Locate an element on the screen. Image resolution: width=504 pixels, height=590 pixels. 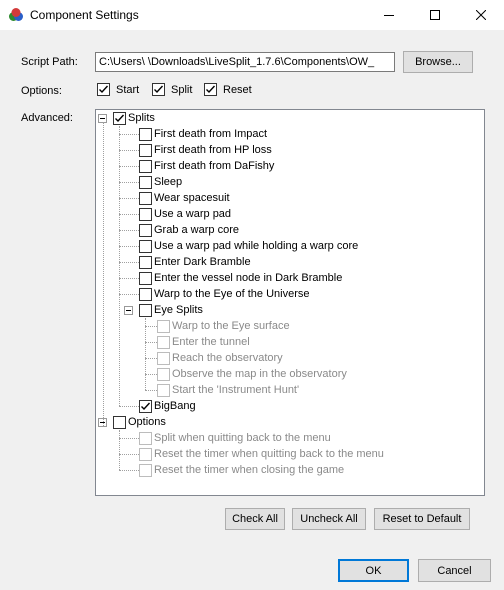
tree-node: Reset the timer when closing the game is located at coordinates (241, 470).